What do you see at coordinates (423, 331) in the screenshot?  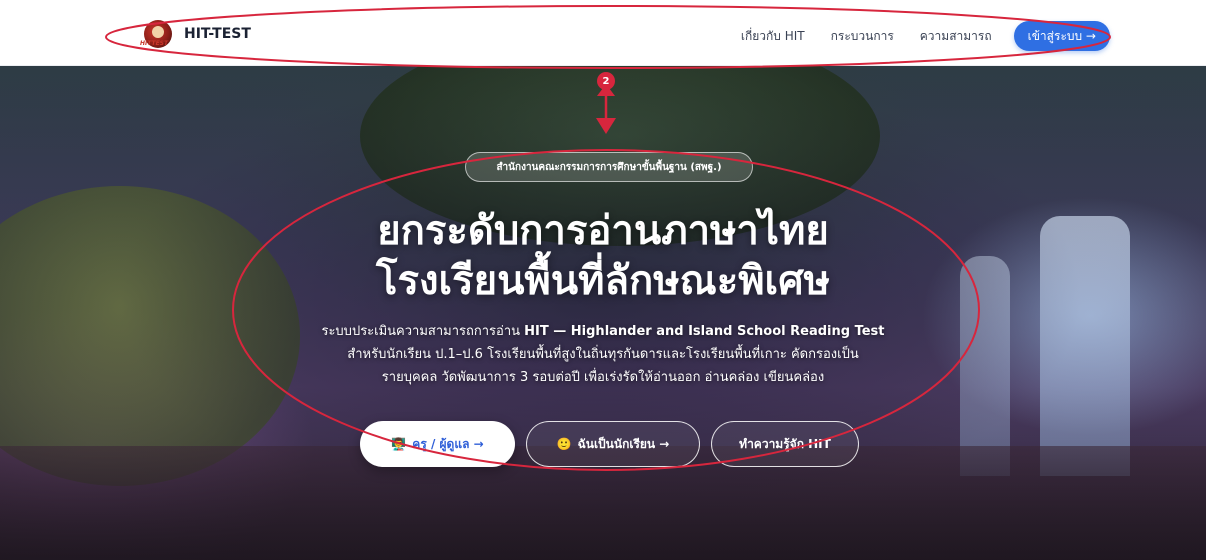 I see `desc-prefix: ระบบประเมินความสามารถการอ่าน` at bounding box center [423, 331].